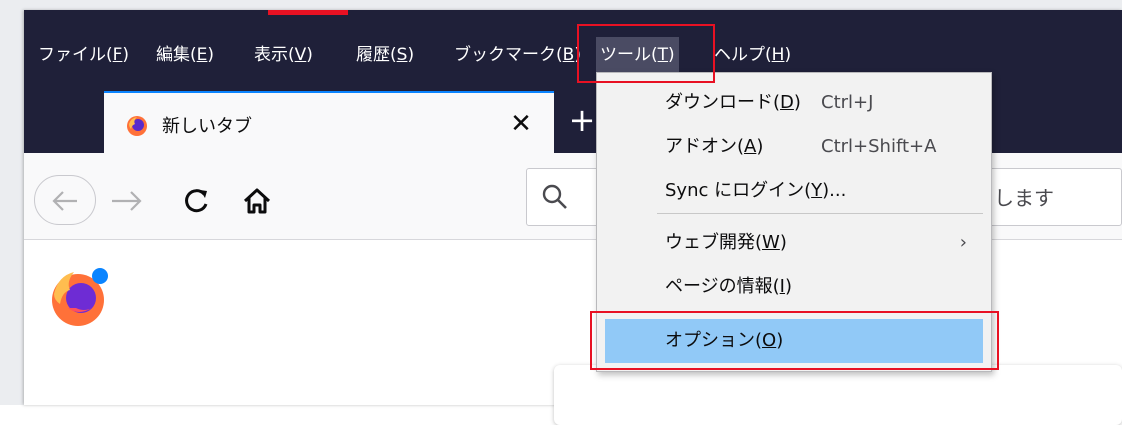  Describe the element at coordinates (376, 55) in the screenshot. I see `menu-history-label: 履歴(` at that location.